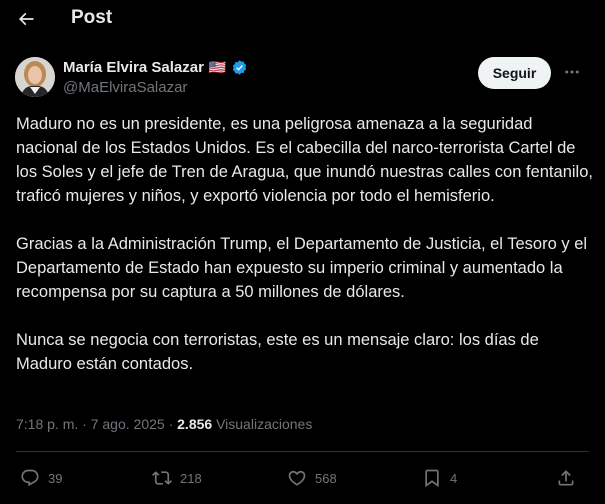 This screenshot has width=605, height=504. I want to click on share-icon, so click(566, 478).